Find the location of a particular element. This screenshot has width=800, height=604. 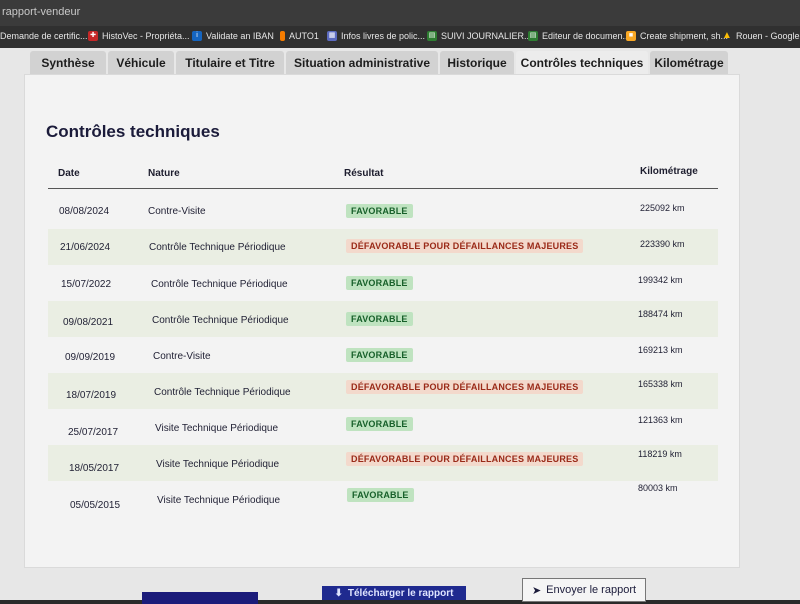

bookmark-auto1: AUTO1 is located at coordinates (299, 36).